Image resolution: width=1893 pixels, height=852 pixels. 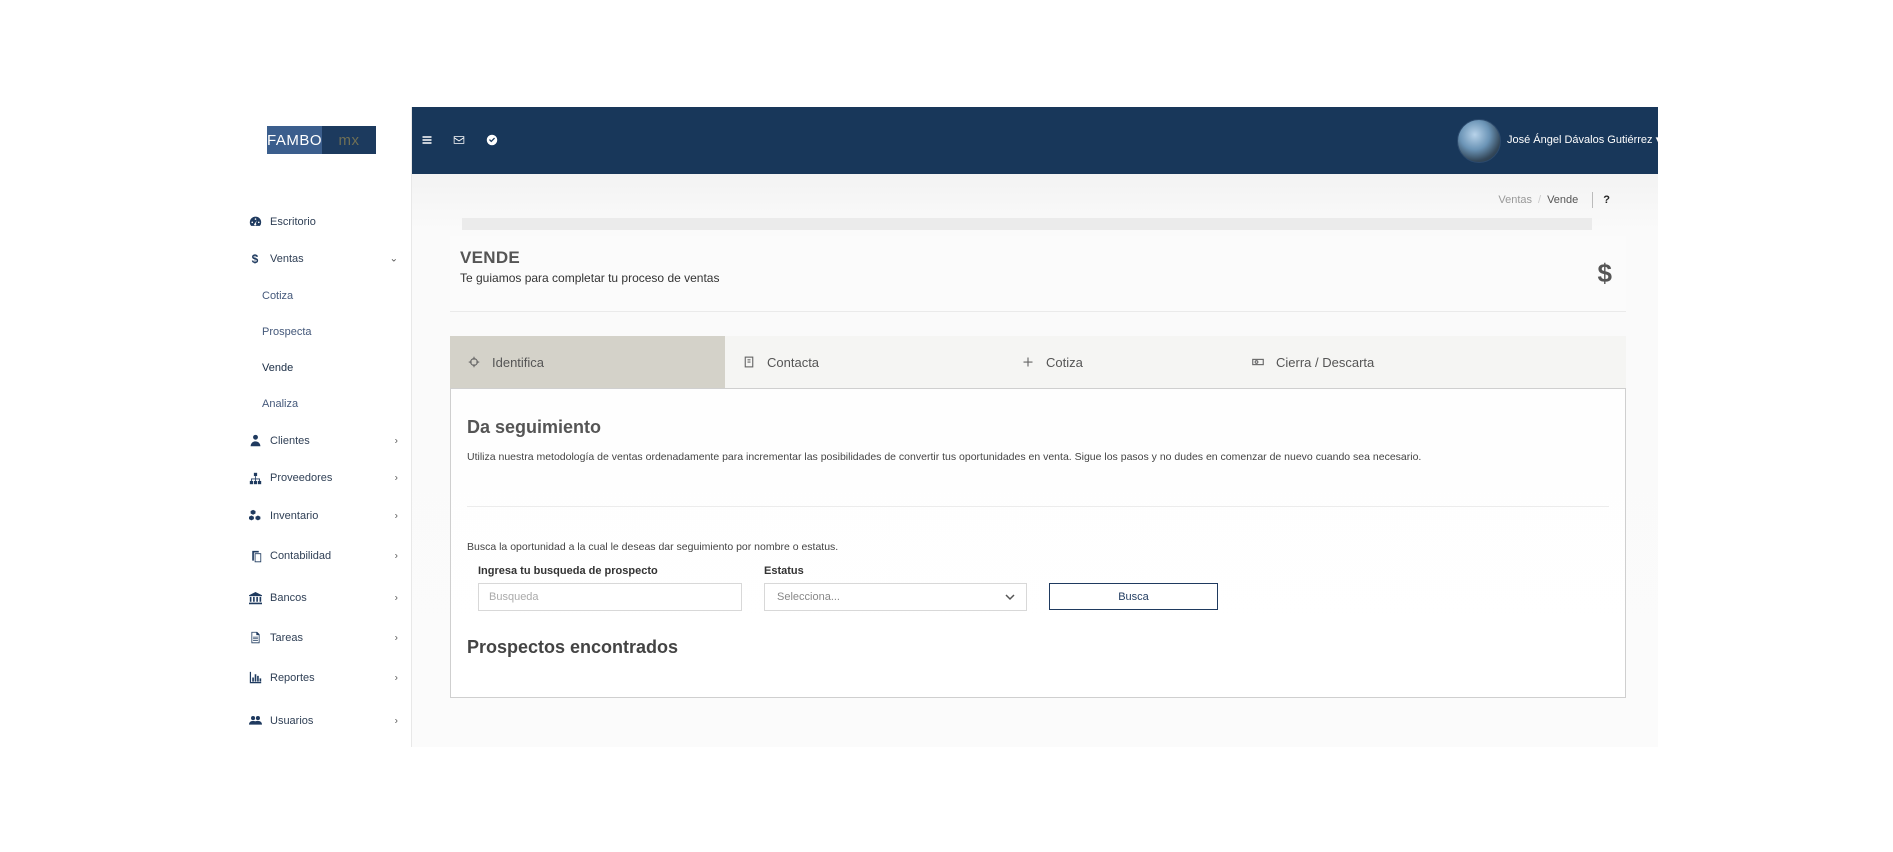 I want to click on tab-identifica: Identifica, so click(x=587, y=362).